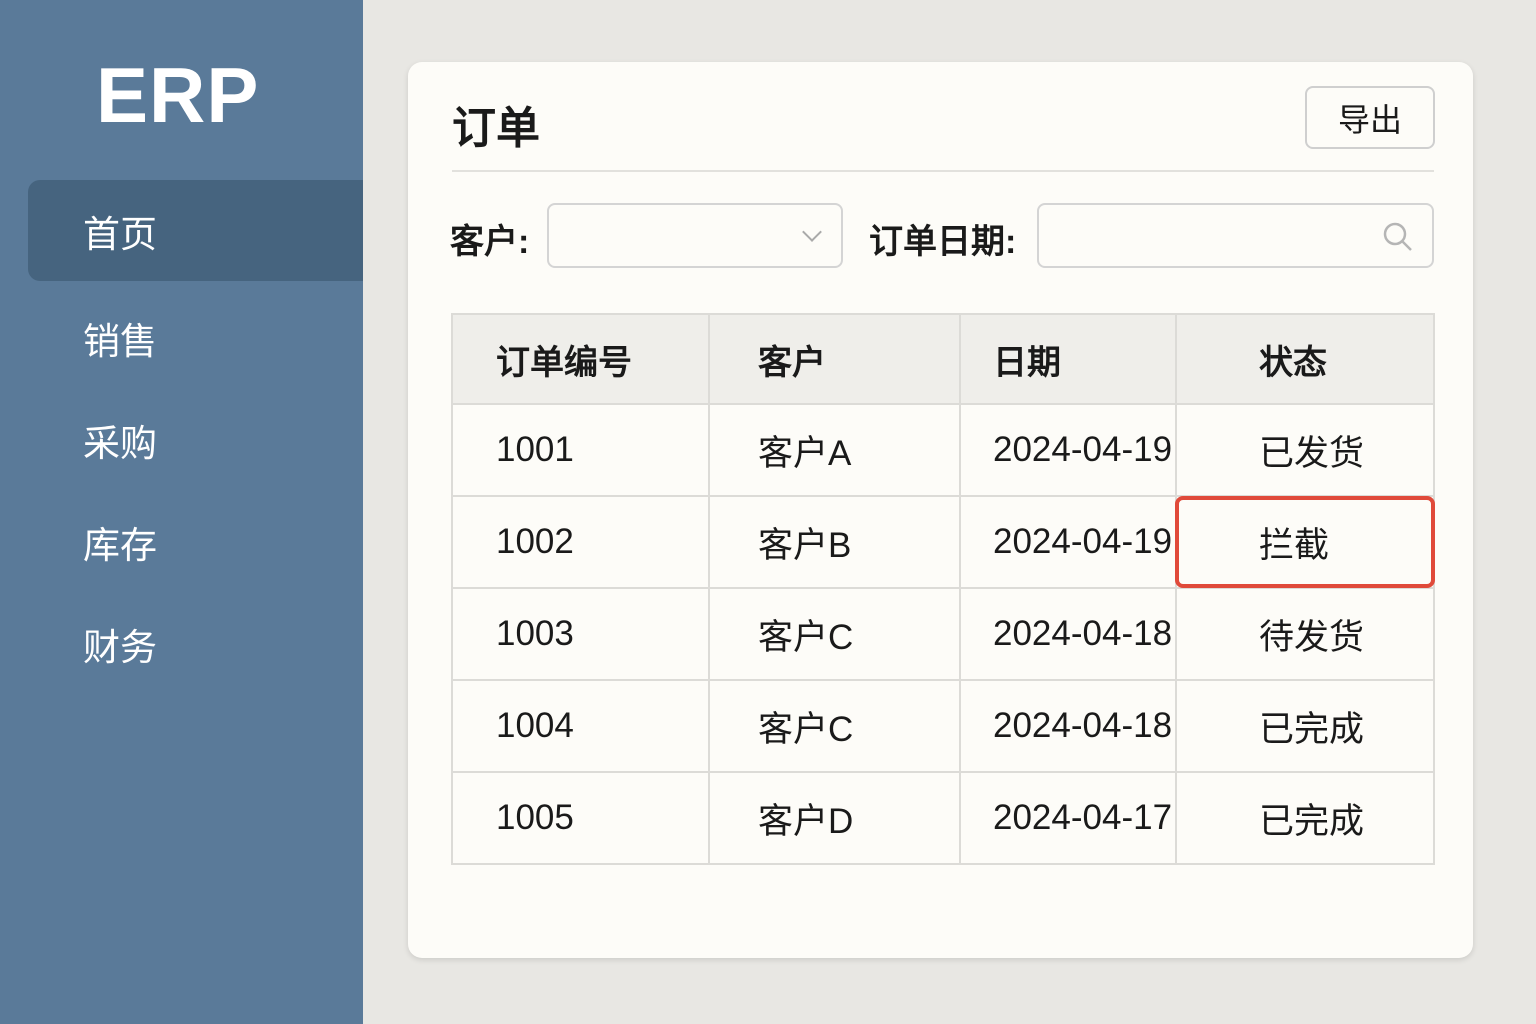 The width and height of the screenshot is (1536, 1024). I want to click on sidebar-item-inventory: 库存, so click(195, 541).